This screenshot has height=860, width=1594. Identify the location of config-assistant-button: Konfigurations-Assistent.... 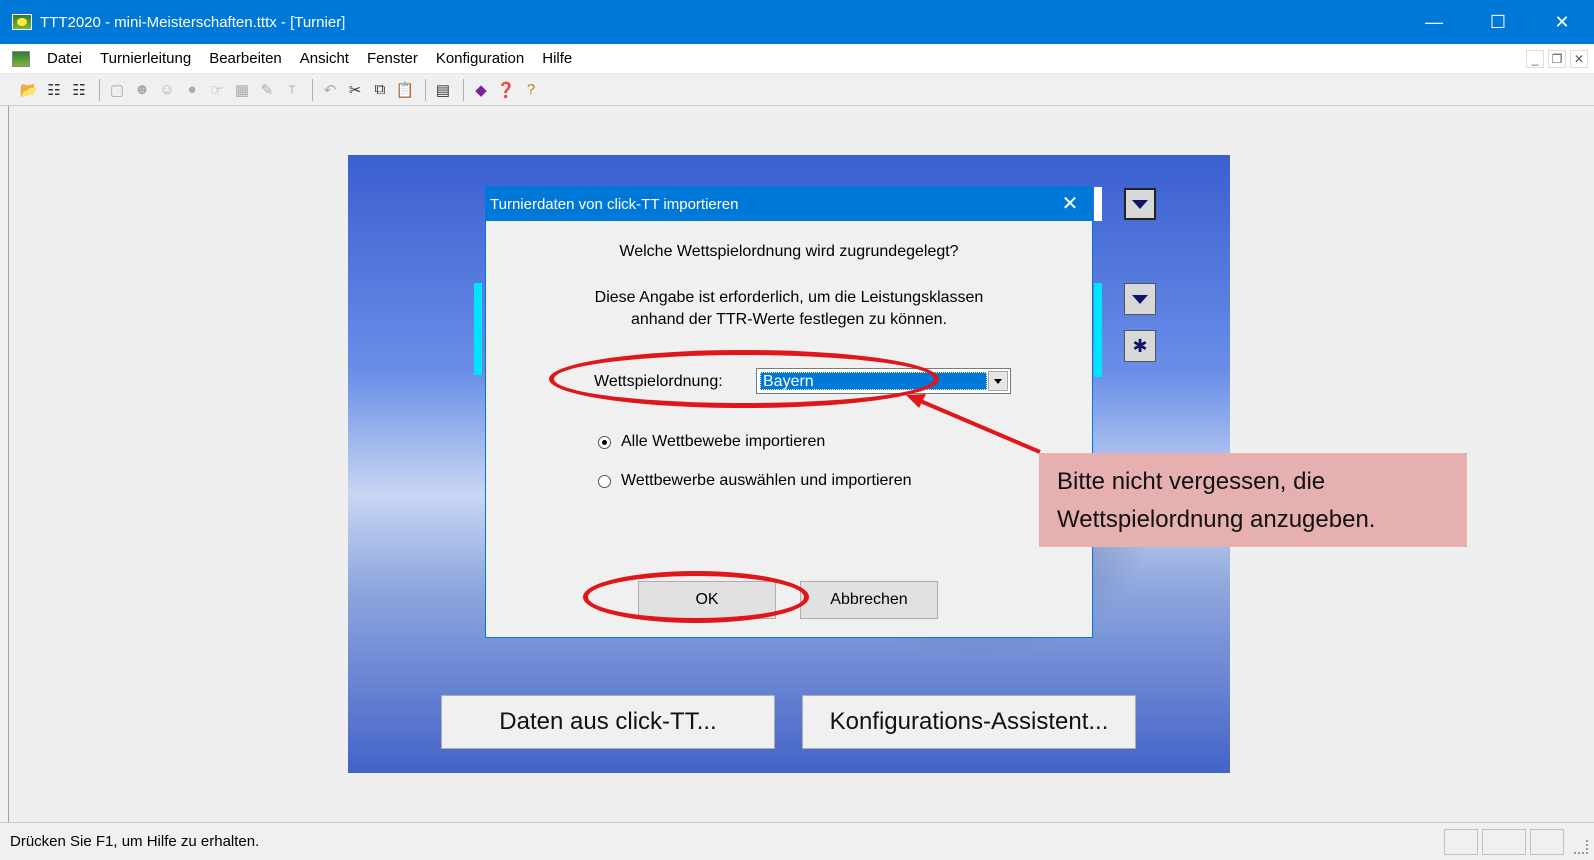
(969, 722).